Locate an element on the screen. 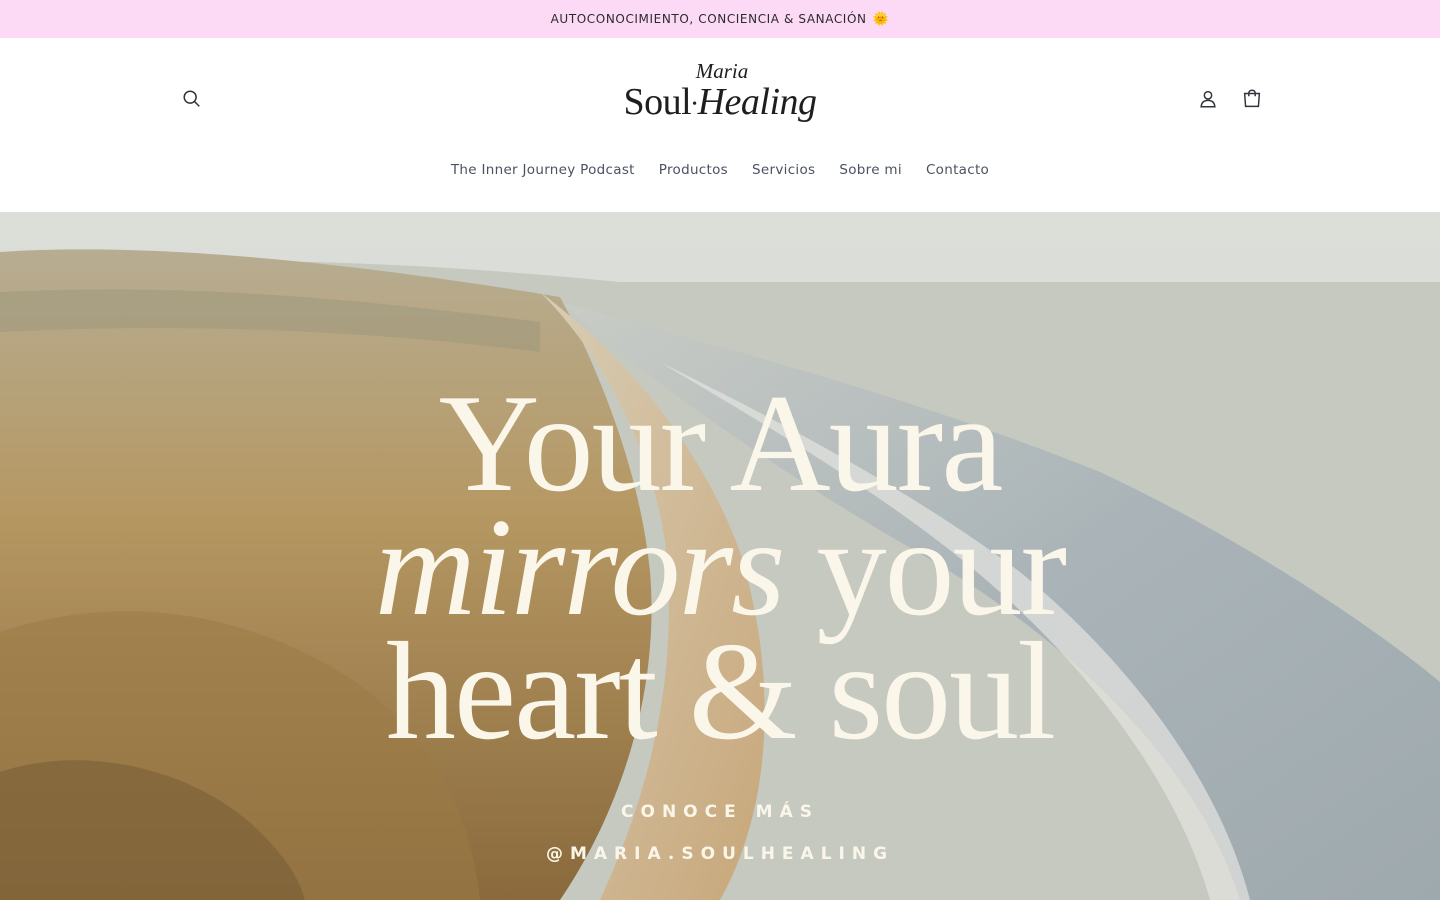  cart-icon is located at coordinates (1252, 98).